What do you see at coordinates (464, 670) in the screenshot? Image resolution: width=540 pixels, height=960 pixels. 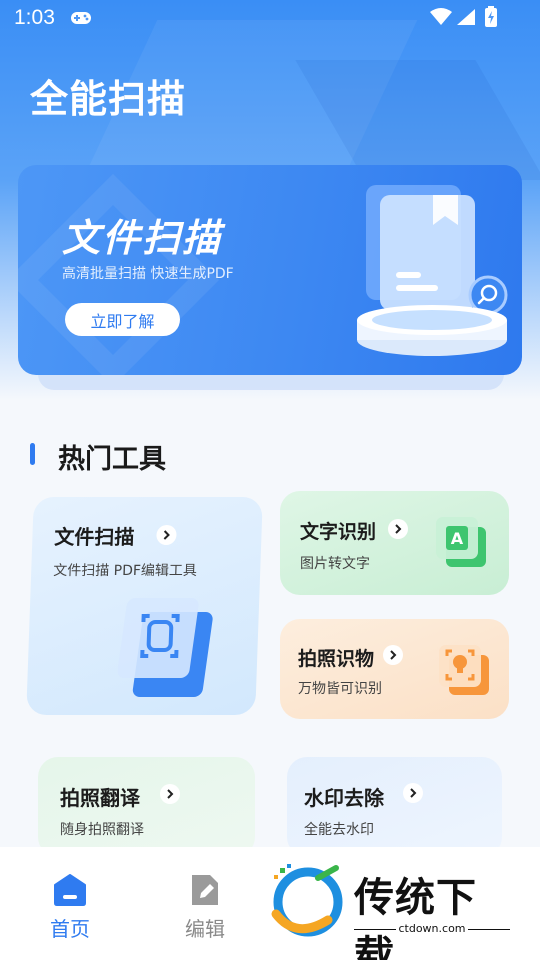 I see `lightbulb-icon` at bounding box center [464, 670].